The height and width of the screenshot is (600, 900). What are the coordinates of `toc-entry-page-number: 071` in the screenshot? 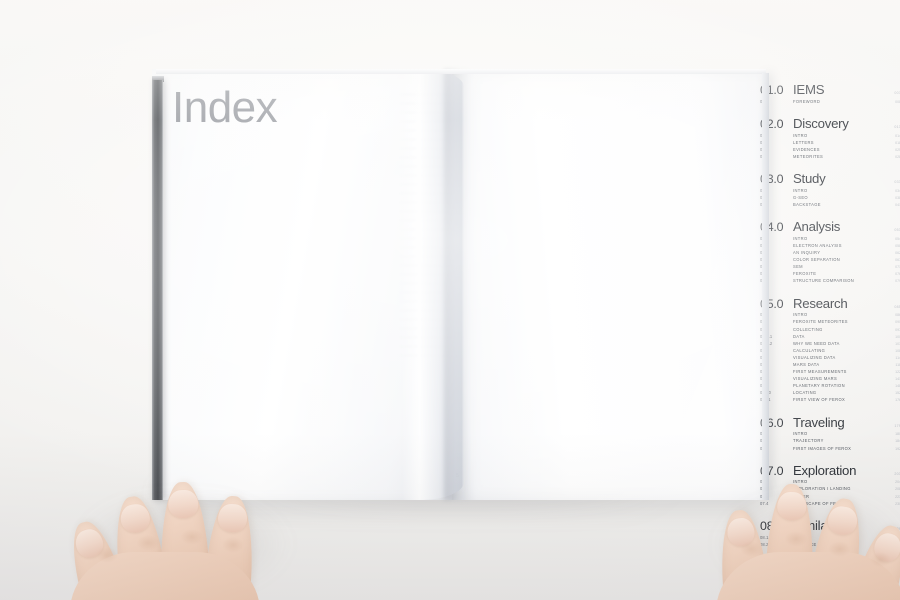 It's located at (897, 267).